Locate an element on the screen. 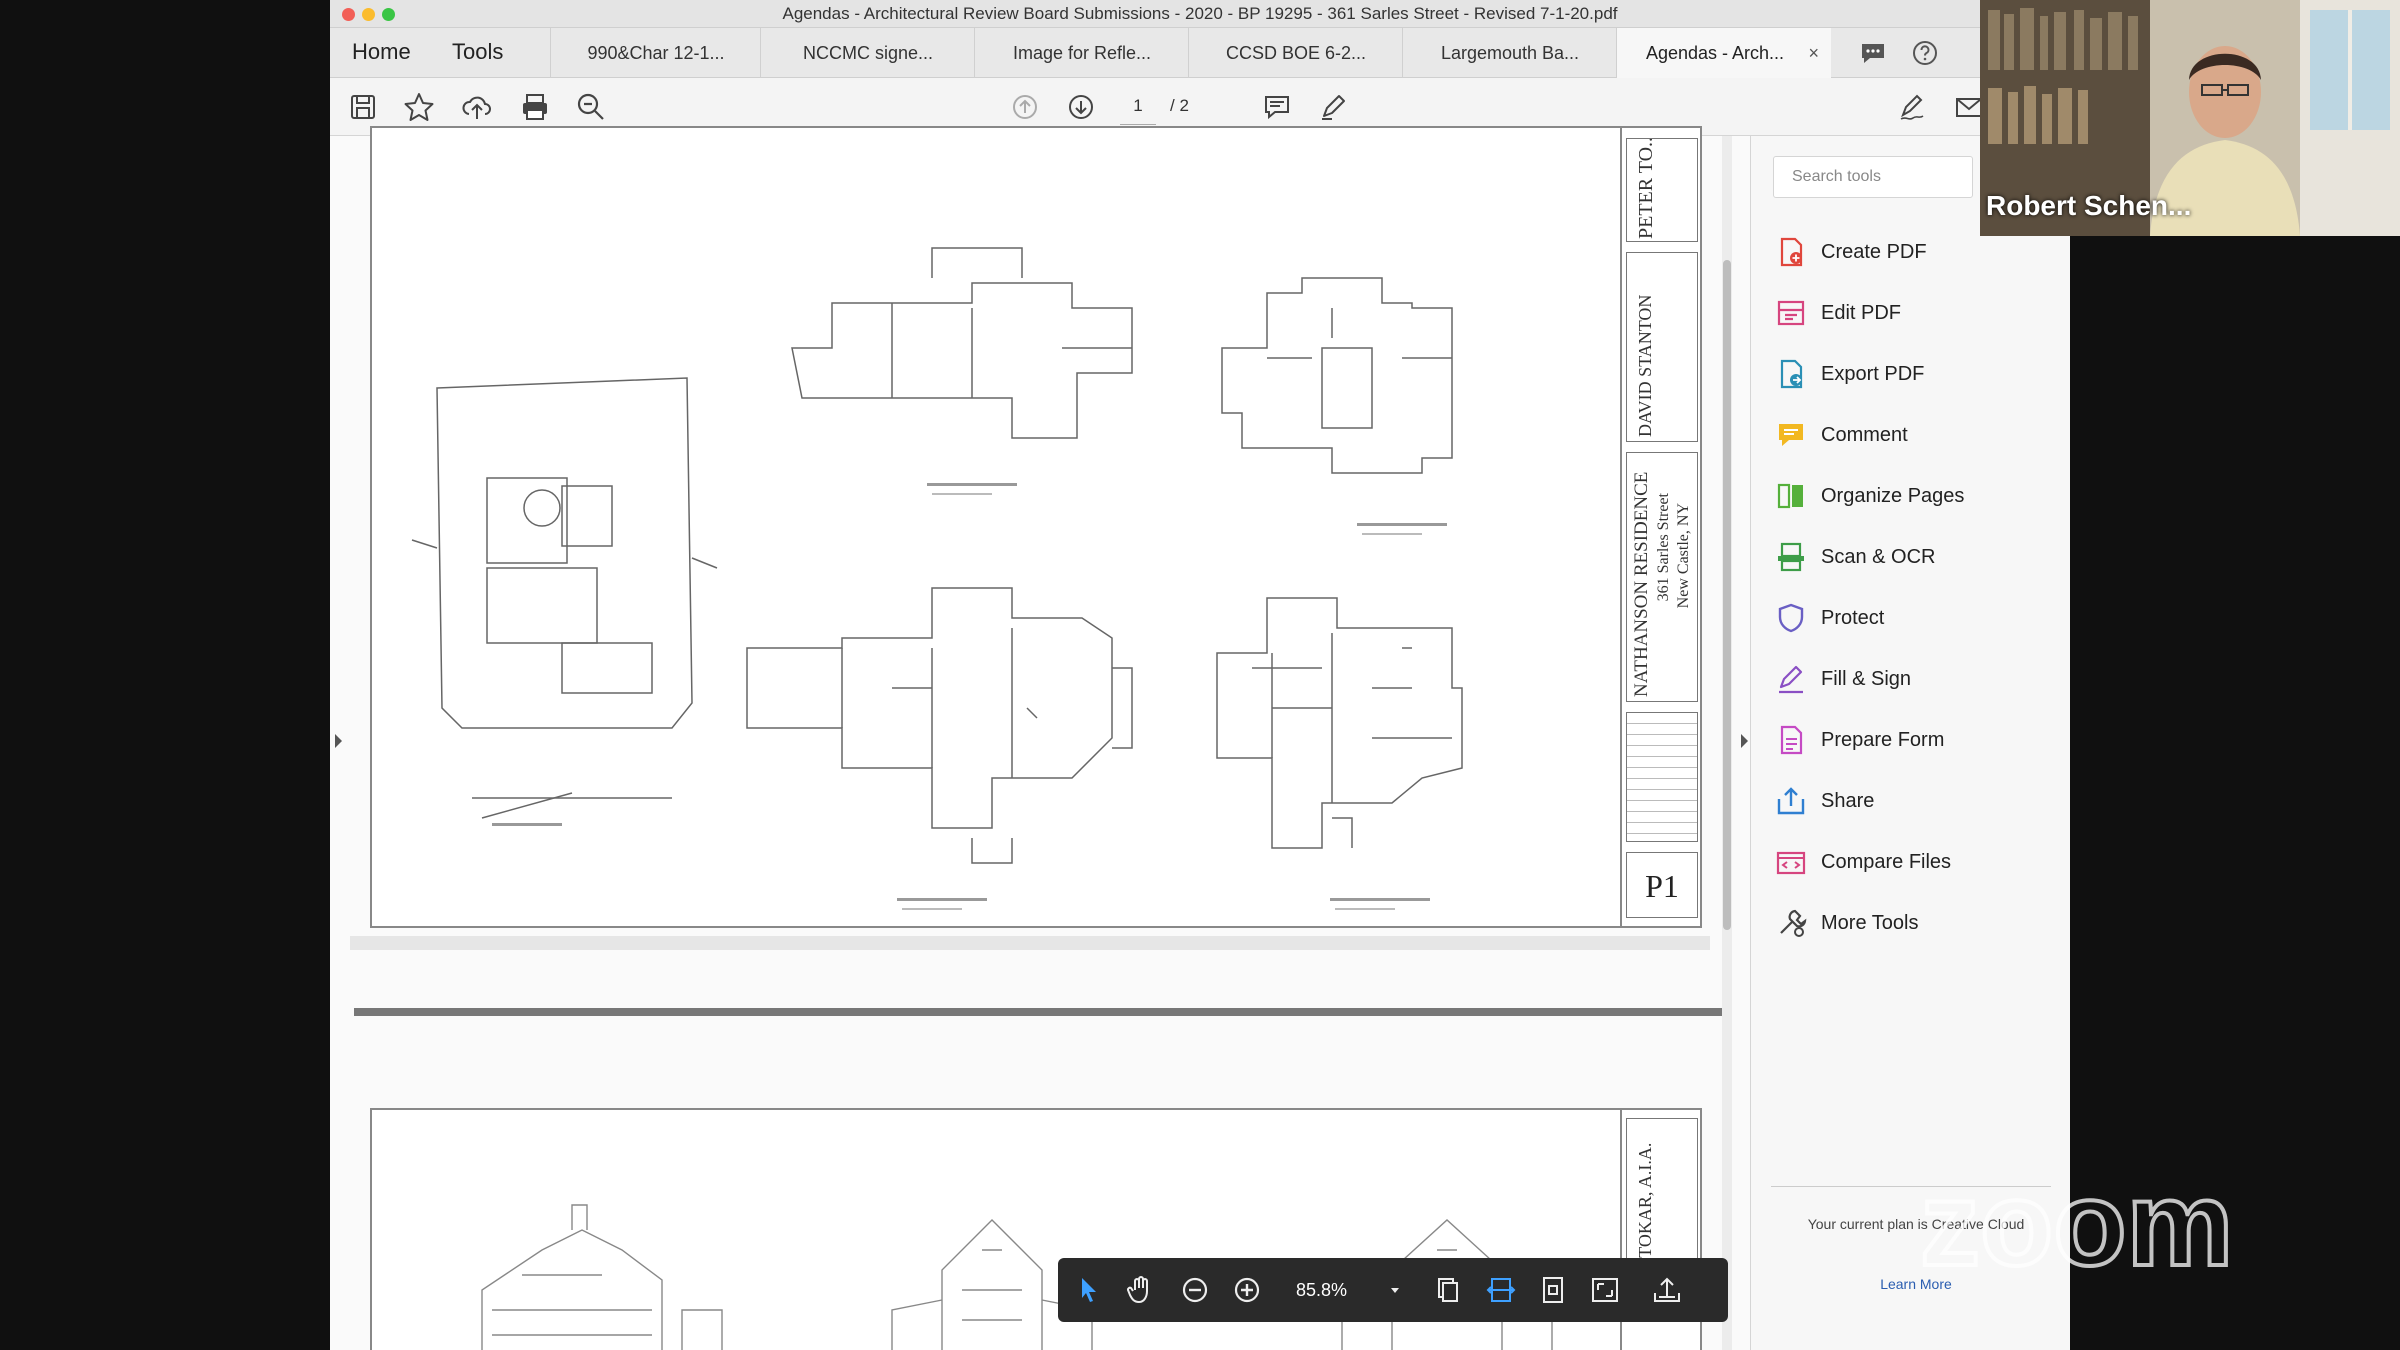 The image size is (2400, 1350). page-shadow is located at coordinates (1030, 943).